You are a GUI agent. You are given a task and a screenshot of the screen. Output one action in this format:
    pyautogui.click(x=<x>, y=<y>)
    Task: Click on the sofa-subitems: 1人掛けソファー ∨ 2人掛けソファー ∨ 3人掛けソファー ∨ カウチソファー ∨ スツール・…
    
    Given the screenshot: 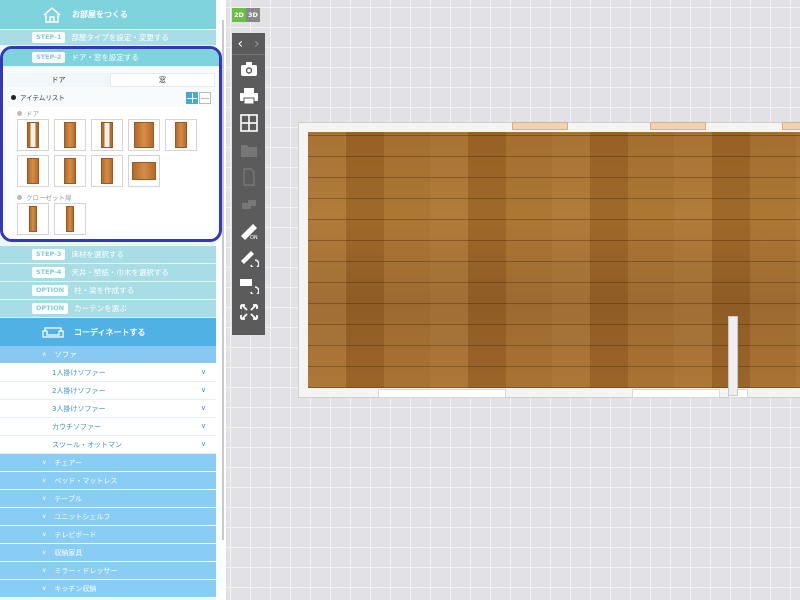 What is the action you would take?
    pyautogui.click(x=108, y=409)
    